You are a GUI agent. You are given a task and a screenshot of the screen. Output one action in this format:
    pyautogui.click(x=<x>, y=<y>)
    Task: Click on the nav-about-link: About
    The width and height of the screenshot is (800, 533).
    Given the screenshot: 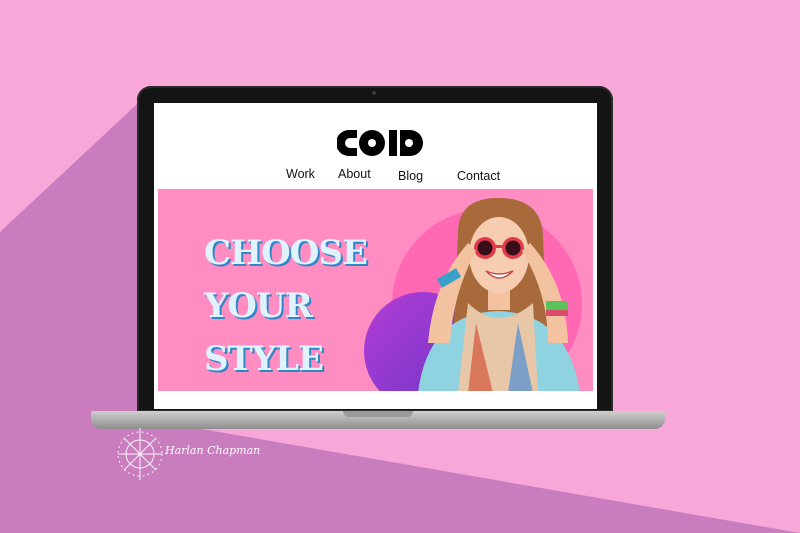 What is the action you would take?
    pyautogui.click(x=354, y=174)
    